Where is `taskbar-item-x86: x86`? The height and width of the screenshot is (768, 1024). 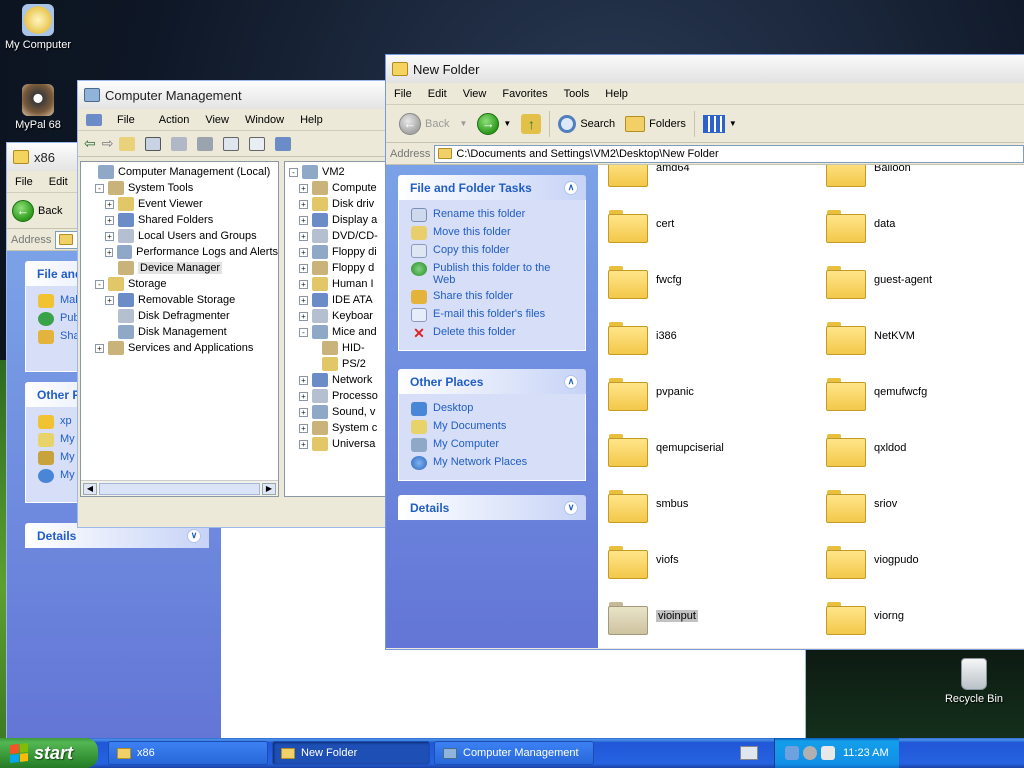 taskbar-item-x86: x86 is located at coordinates (188, 753).